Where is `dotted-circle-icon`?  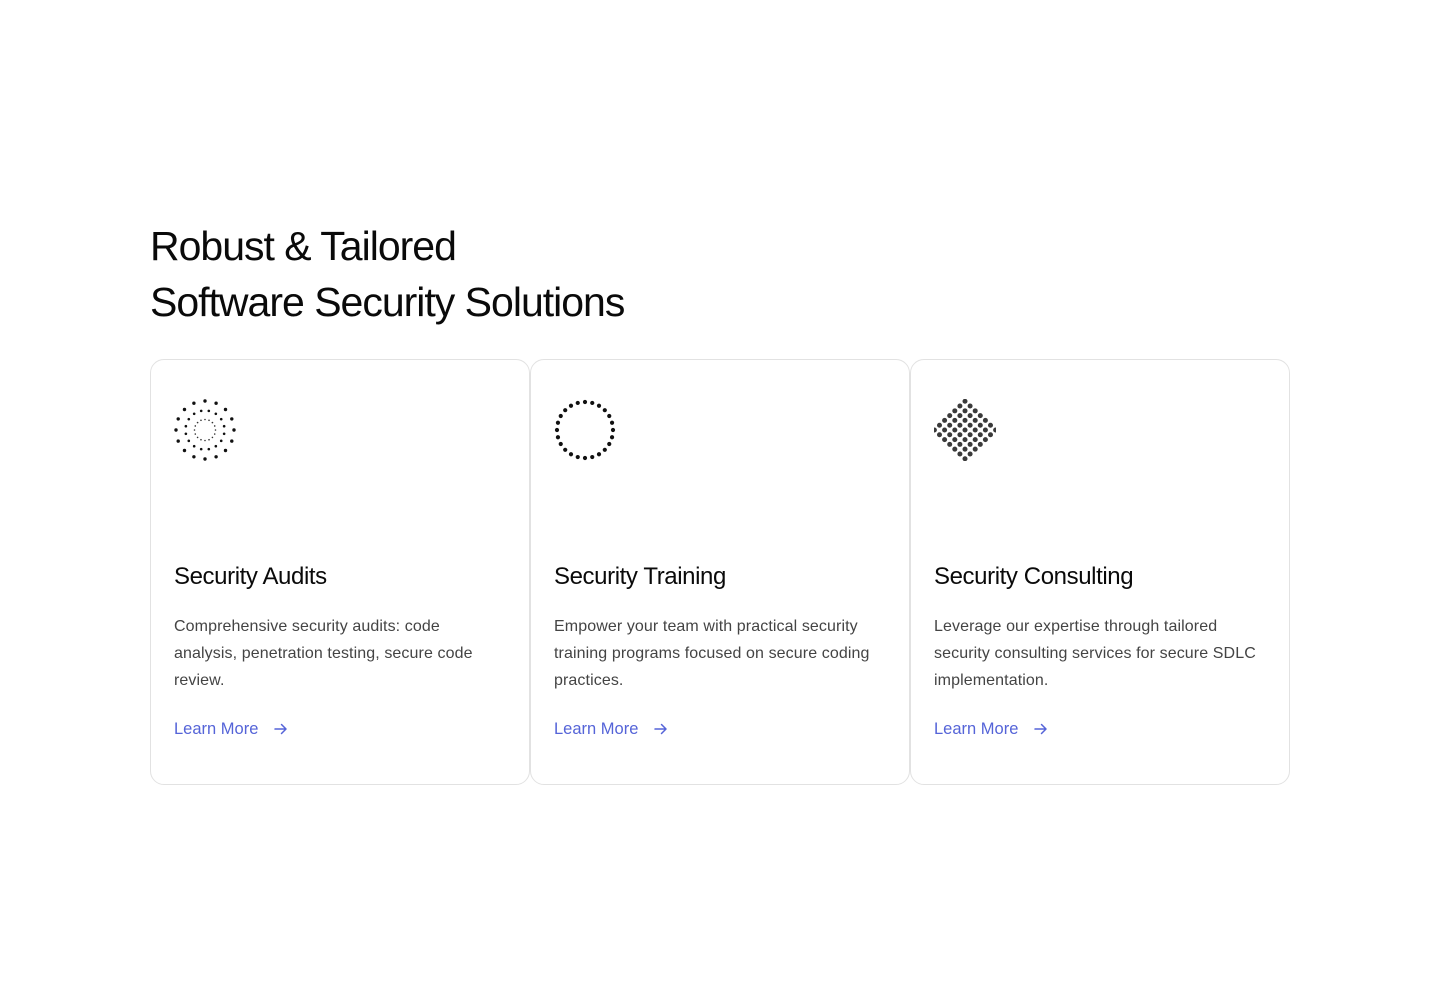
dotted-circle-icon is located at coordinates (585, 430).